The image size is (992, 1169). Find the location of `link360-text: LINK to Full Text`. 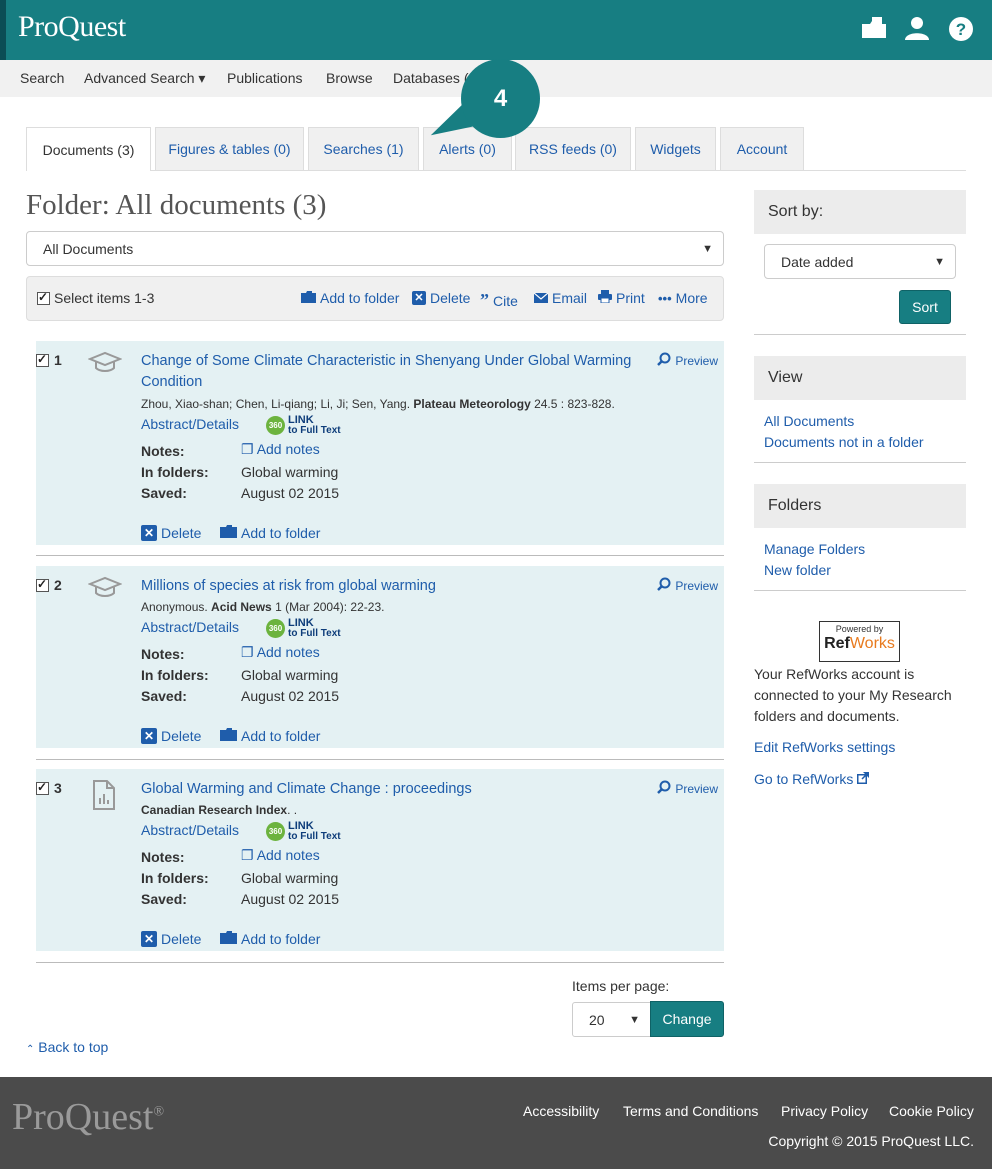

link360-text: LINK to Full Text is located at coordinates (314, 831).